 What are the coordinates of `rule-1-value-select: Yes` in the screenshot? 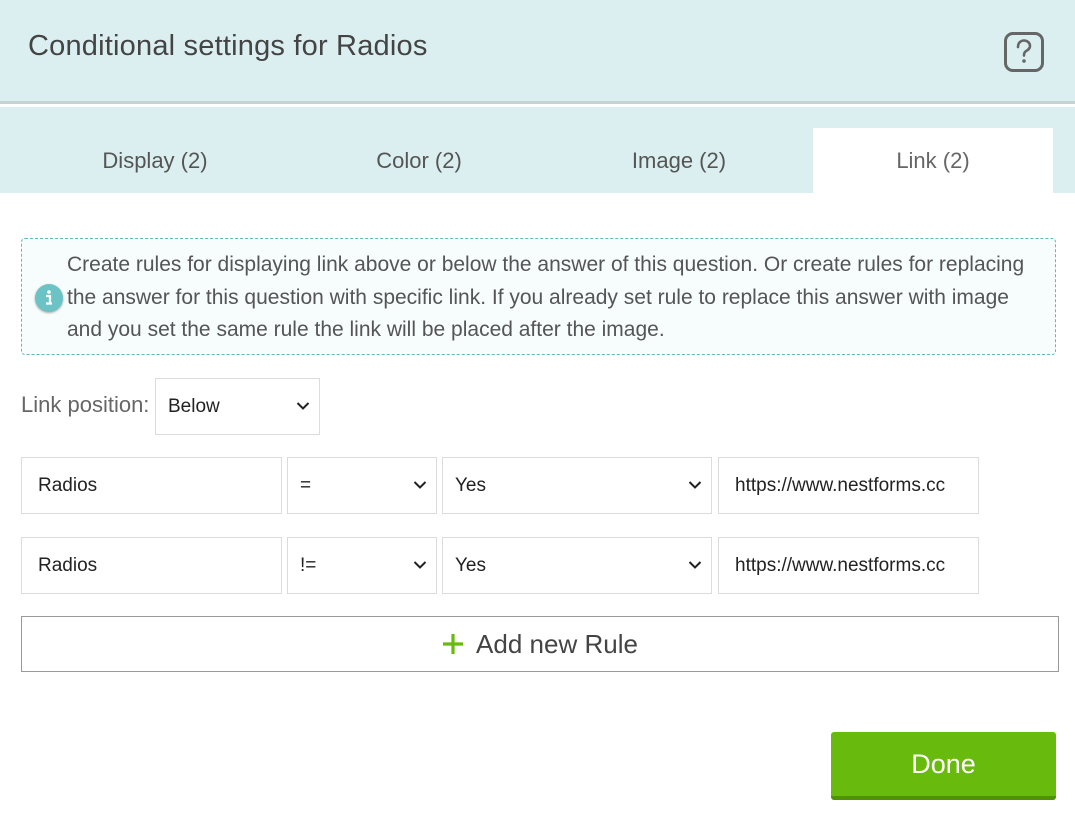 It's located at (577, 485).